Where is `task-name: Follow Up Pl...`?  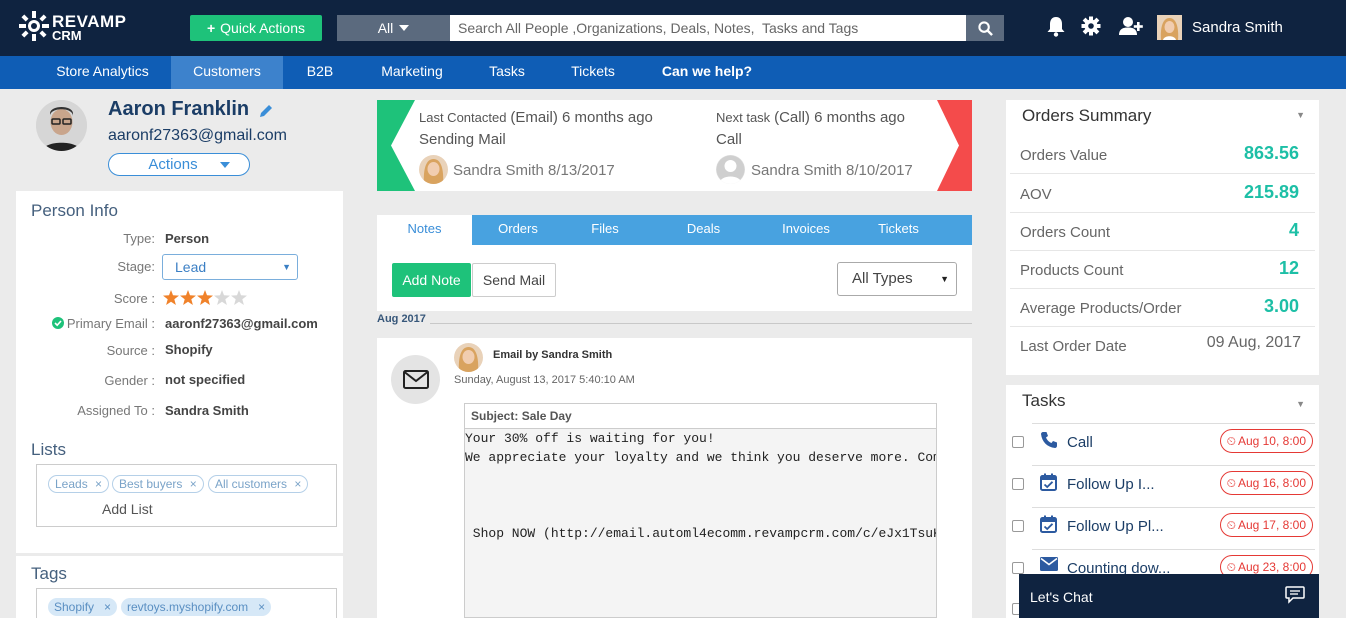
task-name: Follow Up Pl... is located at coordinates (1115, 526).